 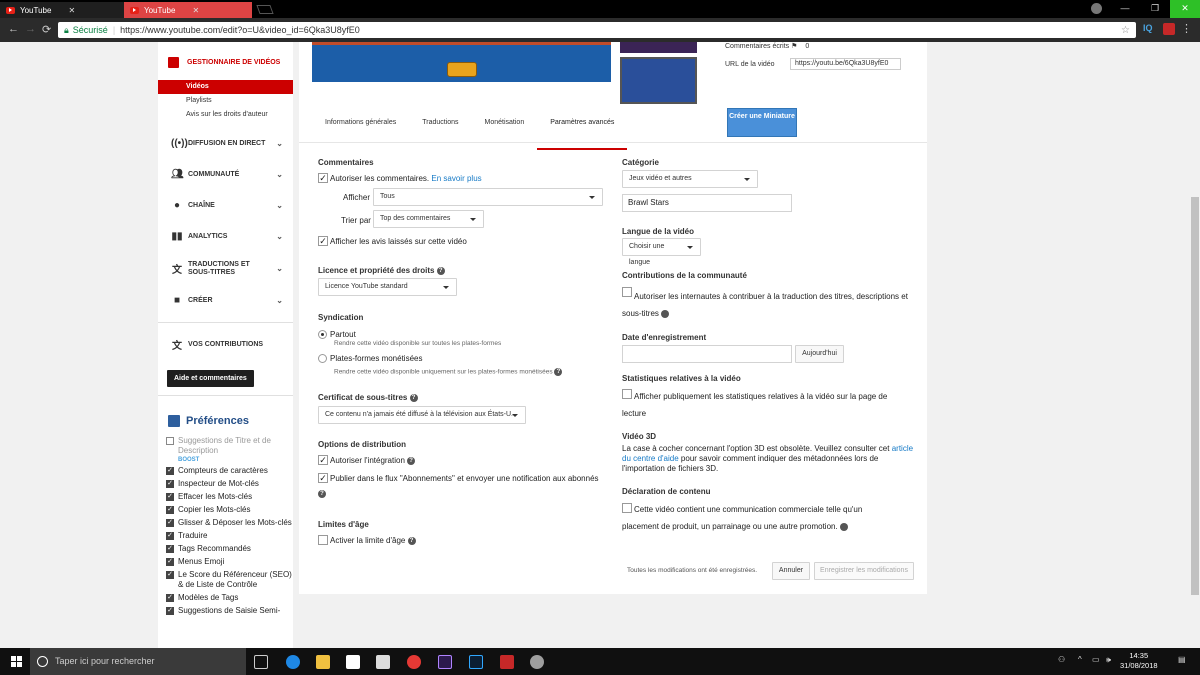 I want to click on extension-icon, so click(x=1169, y=29).